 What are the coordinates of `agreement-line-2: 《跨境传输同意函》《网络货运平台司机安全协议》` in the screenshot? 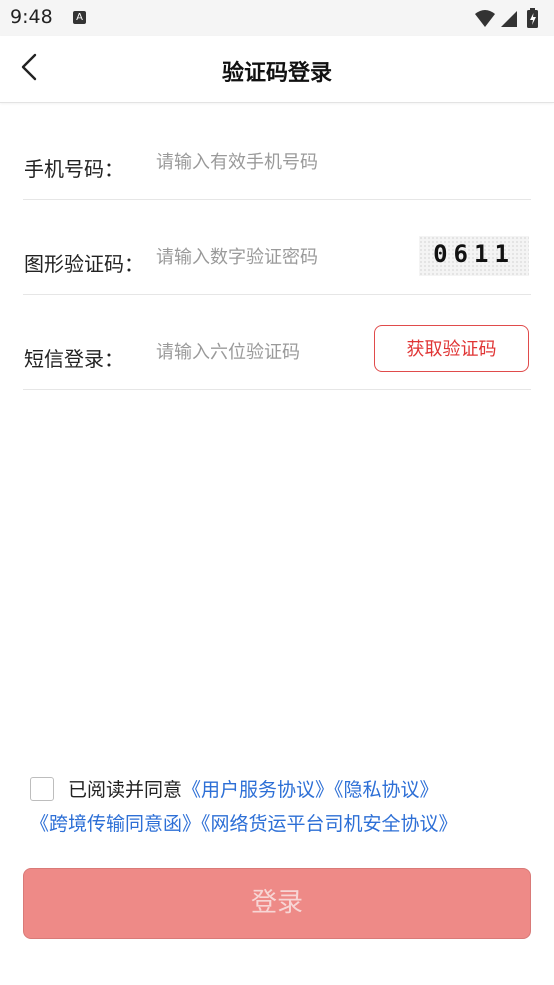 It's located at (285, 824).